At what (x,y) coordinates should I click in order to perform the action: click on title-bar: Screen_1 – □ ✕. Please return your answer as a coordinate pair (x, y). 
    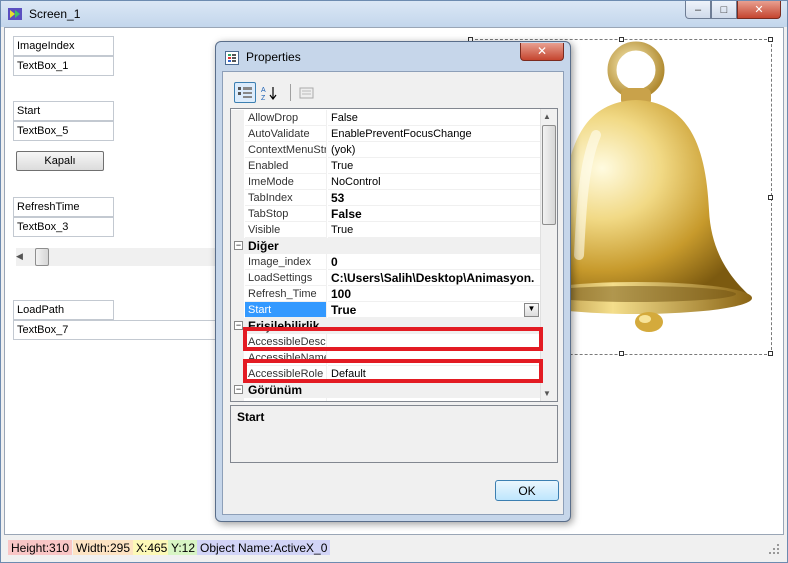
    Looking at the image, I should click on (394, 14).